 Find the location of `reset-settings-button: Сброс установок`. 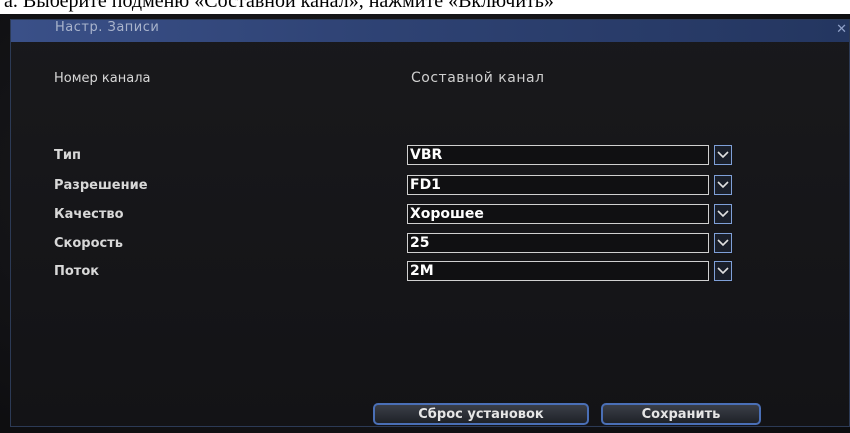

reset-settings-button: Сброс установок is located at coordinates (481, 414).